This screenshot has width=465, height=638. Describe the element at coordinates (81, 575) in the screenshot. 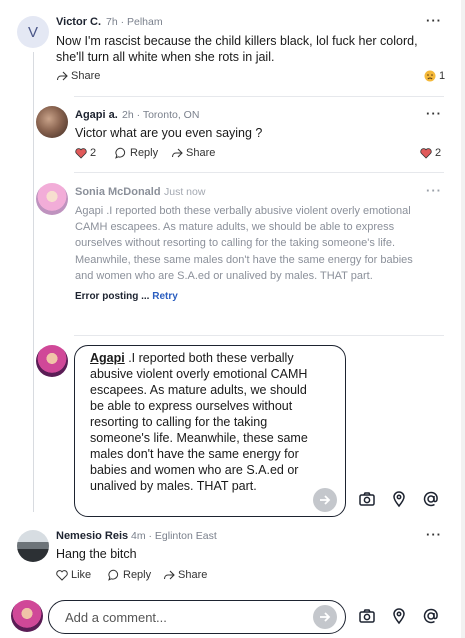

I see `like-label: Like` at that location.